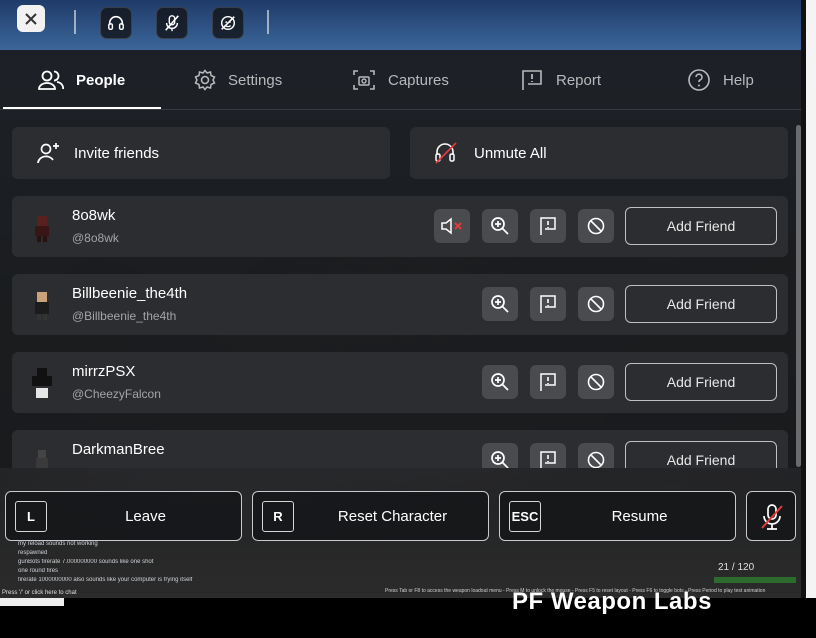  I want to click on player-username: @Billbeenie_the4th, so click(124, 316).